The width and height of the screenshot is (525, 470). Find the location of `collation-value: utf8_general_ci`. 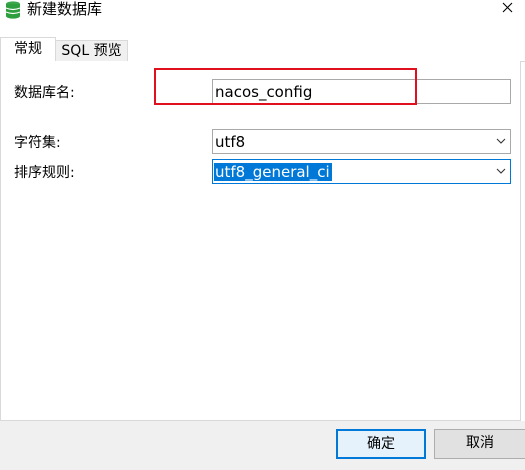

collation-value: utf8_general_ci is located at coordinates (273, 172).